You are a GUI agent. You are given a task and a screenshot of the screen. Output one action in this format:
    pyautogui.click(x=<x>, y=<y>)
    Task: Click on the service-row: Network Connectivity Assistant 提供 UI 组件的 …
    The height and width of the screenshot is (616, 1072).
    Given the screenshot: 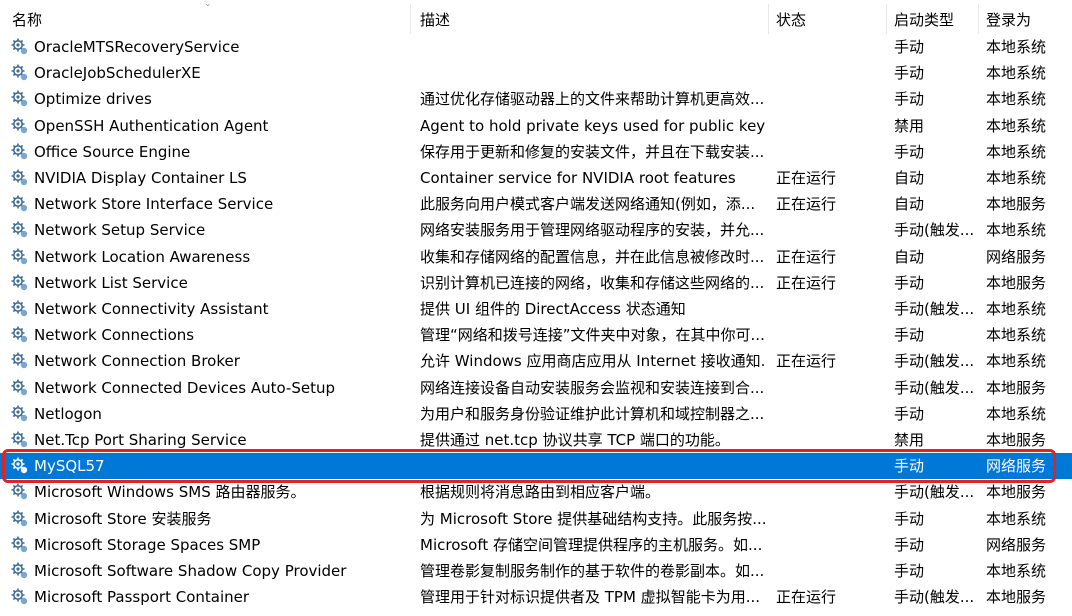 What is the action you would take?
    pyautogui.click(x=536, y=309)
    